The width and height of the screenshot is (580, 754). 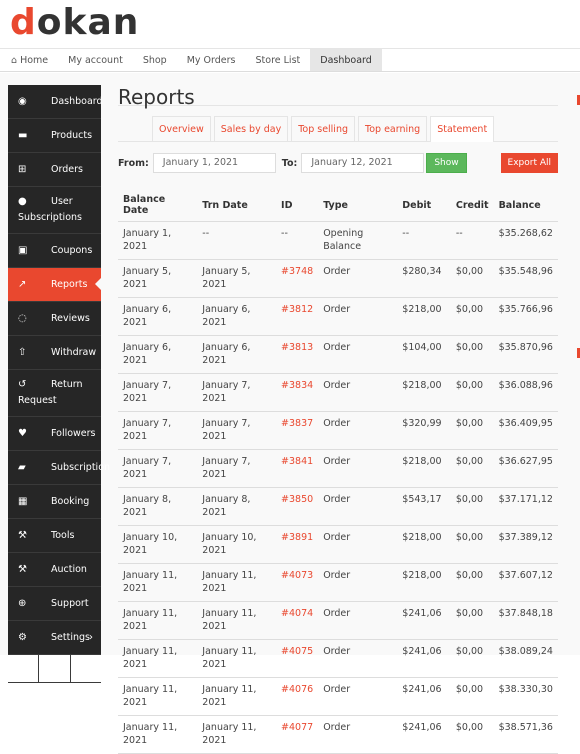 I want to click on nav-label: Home, so click(x=34, y=60).